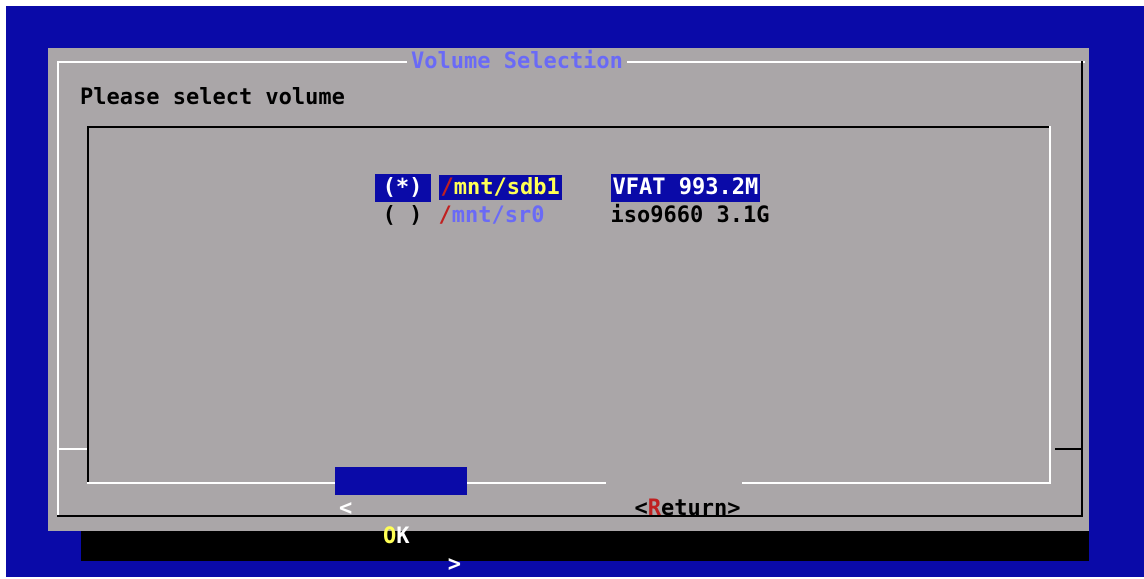  What do you see at coordinates (491, 215) in the screenshot?
I see `volume-path: /mnt/sr0` at bounding box center [491, 215].